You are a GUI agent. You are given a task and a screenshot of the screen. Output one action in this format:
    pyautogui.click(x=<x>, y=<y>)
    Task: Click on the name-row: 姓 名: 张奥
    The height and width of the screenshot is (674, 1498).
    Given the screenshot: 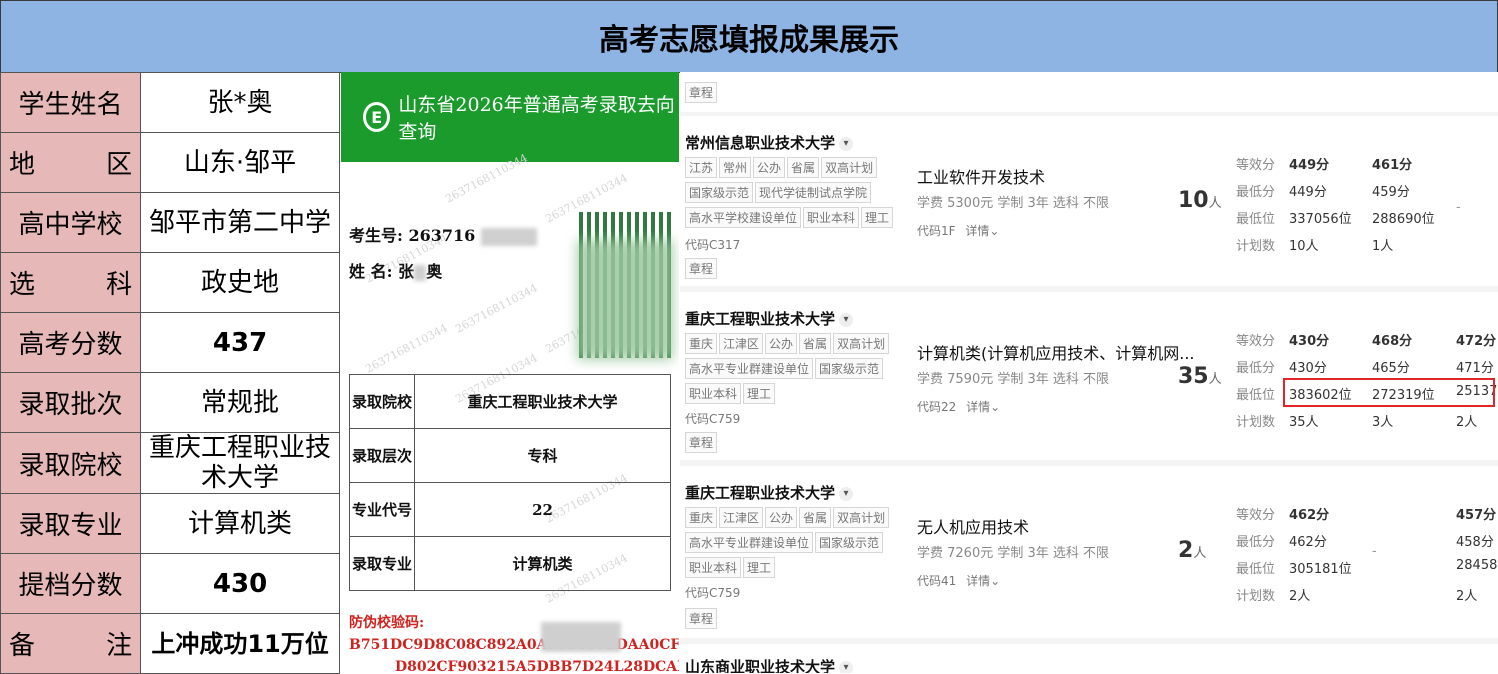 What is the action you would take?
    pyautogui.click(x=395, y=270)
    